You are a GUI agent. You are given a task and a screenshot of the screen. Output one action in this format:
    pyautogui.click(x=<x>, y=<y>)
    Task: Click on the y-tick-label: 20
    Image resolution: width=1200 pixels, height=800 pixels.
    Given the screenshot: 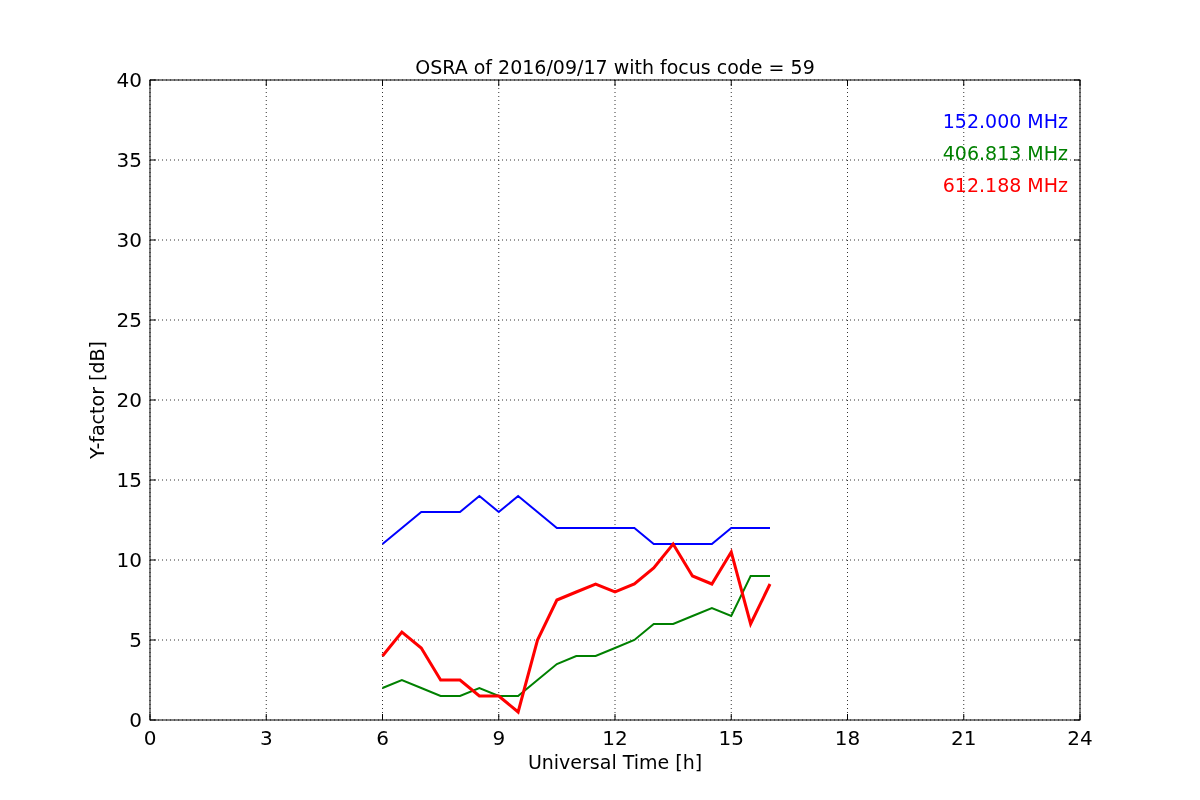 What is the action you would take?
    pyautogui.click(x=129, y=400)
    